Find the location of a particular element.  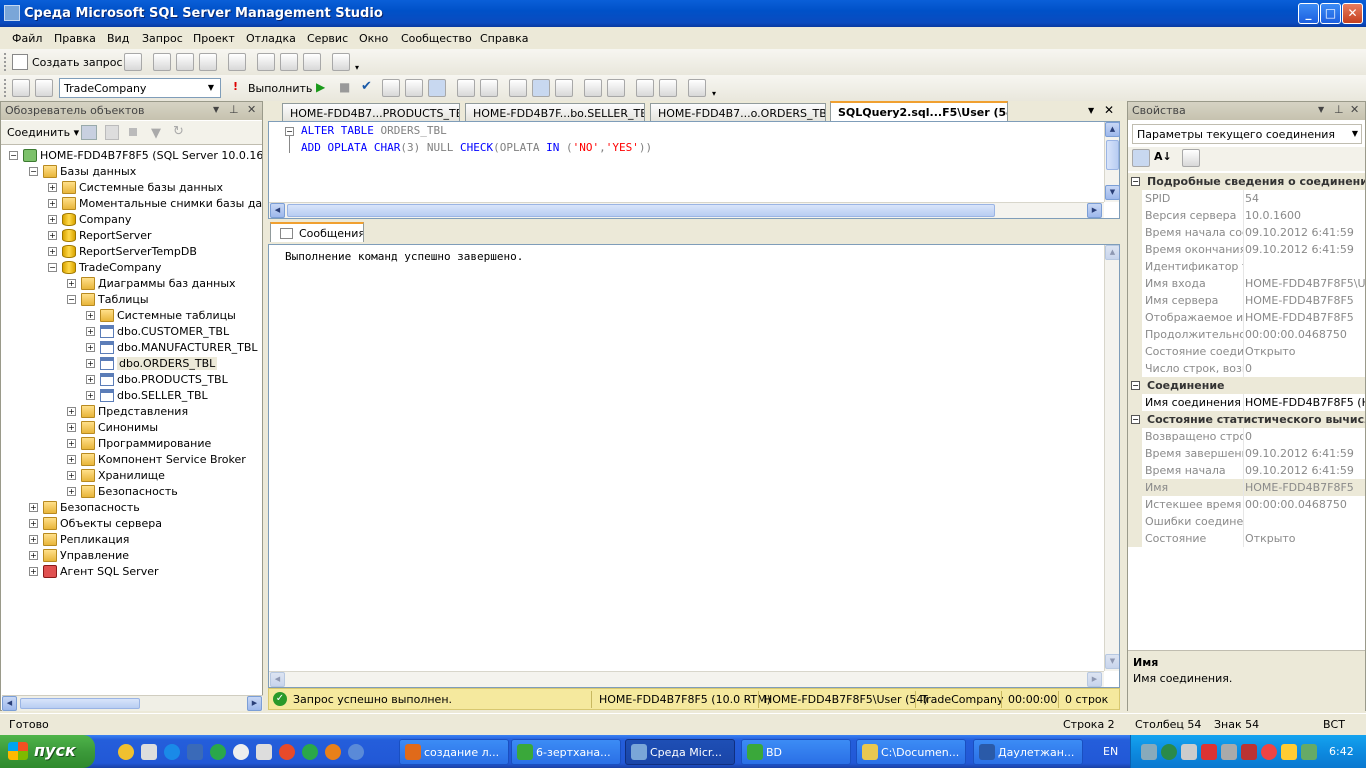

specify-values-icon is located at coordinates (697, 88).